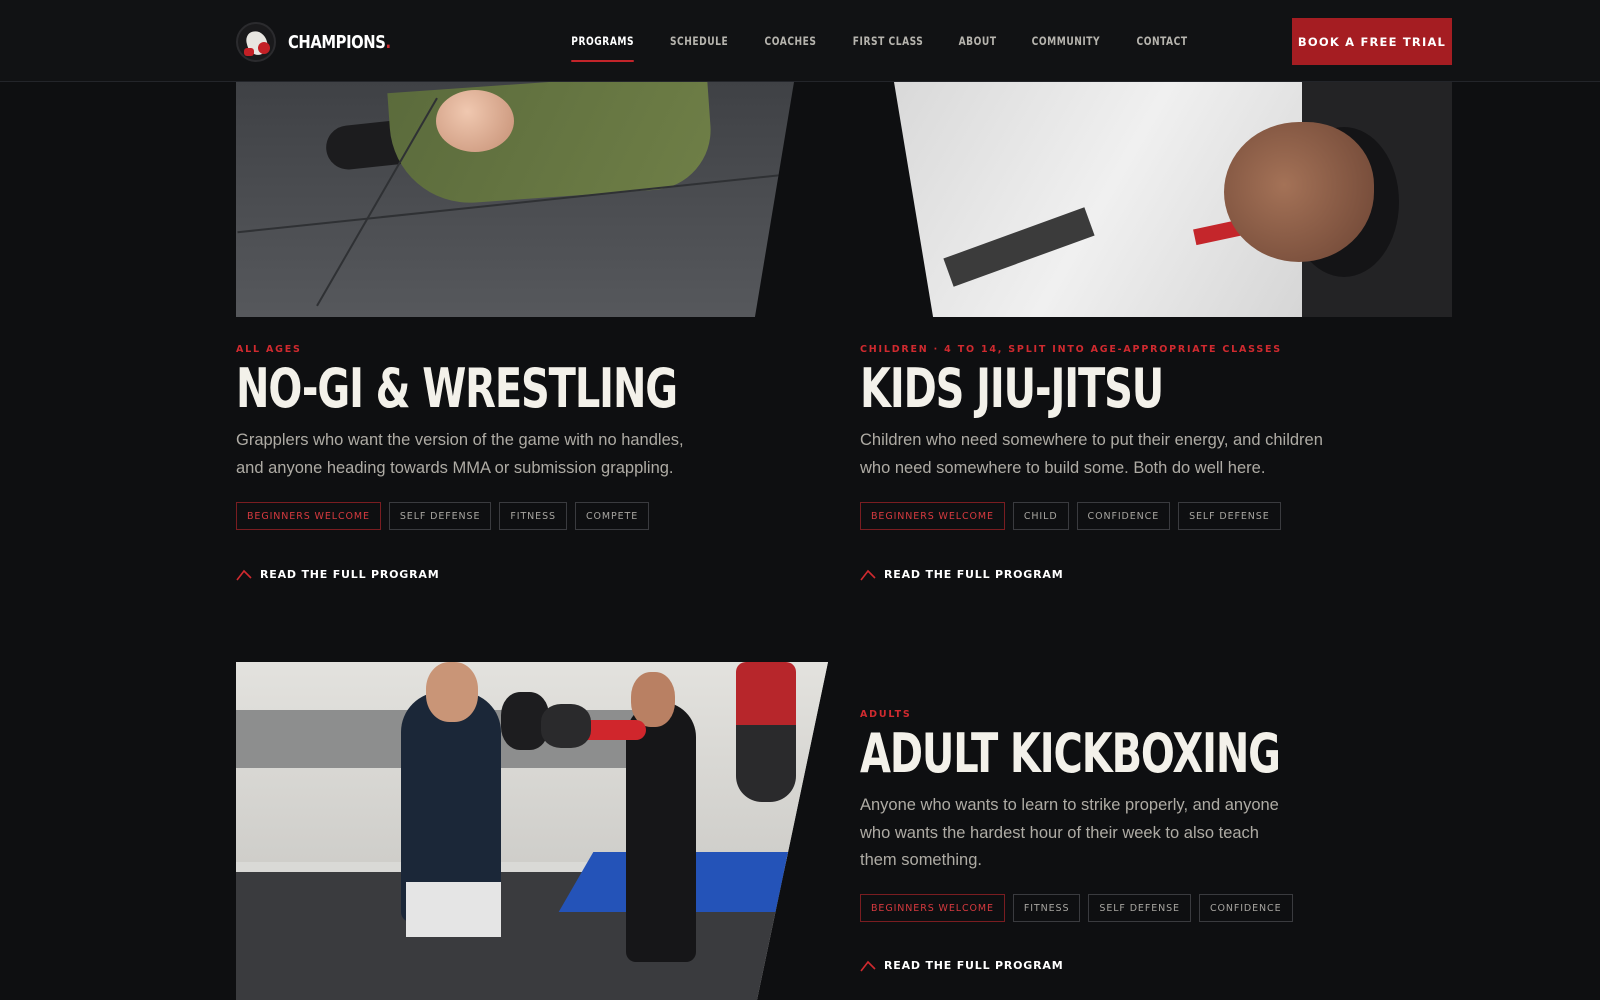  What do you see at coordinates (886, 714) in the screenshot?
I see `program-eyebrow: ADULTS` at bounding box center [886, 714].